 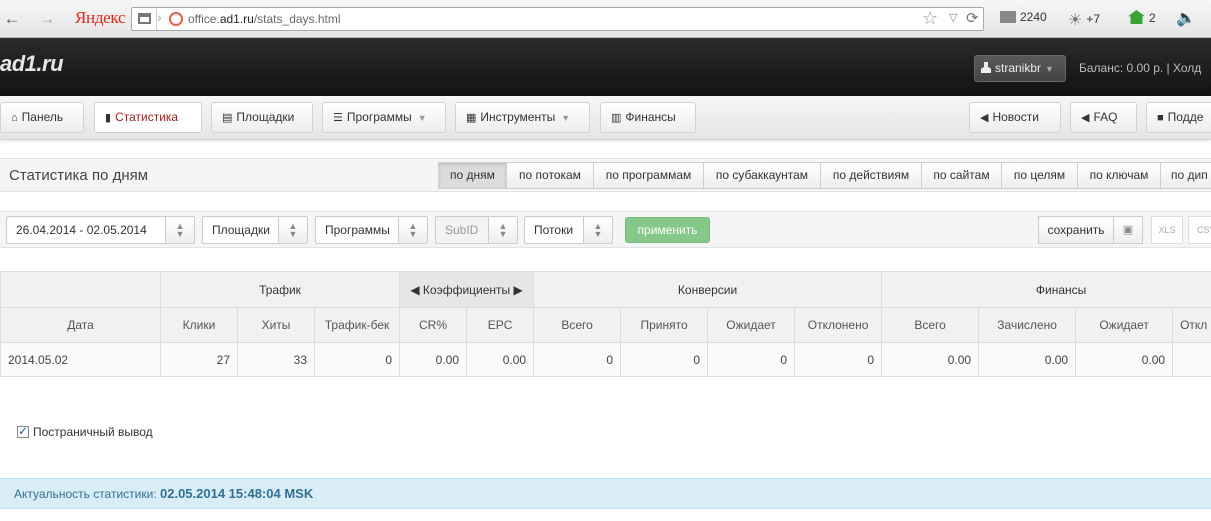 What do you see at coordinates (708, 289) in the screenshot?
I see `group-conversions: Конверсии` at bounding box center [708, 289].